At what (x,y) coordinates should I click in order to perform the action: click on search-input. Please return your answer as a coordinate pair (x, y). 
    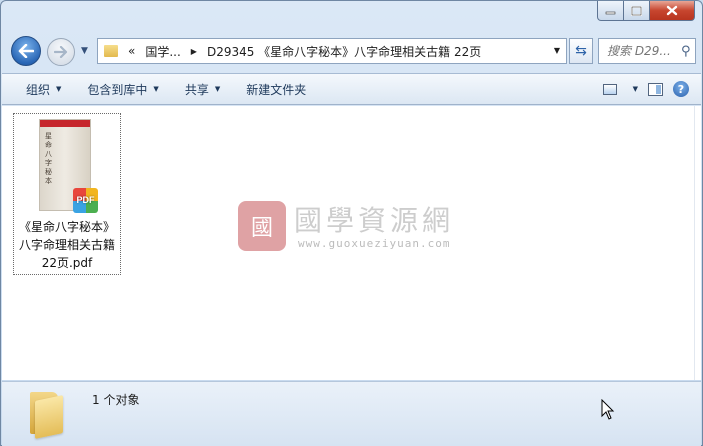
    Looking at the image, I should click on (644, 51).